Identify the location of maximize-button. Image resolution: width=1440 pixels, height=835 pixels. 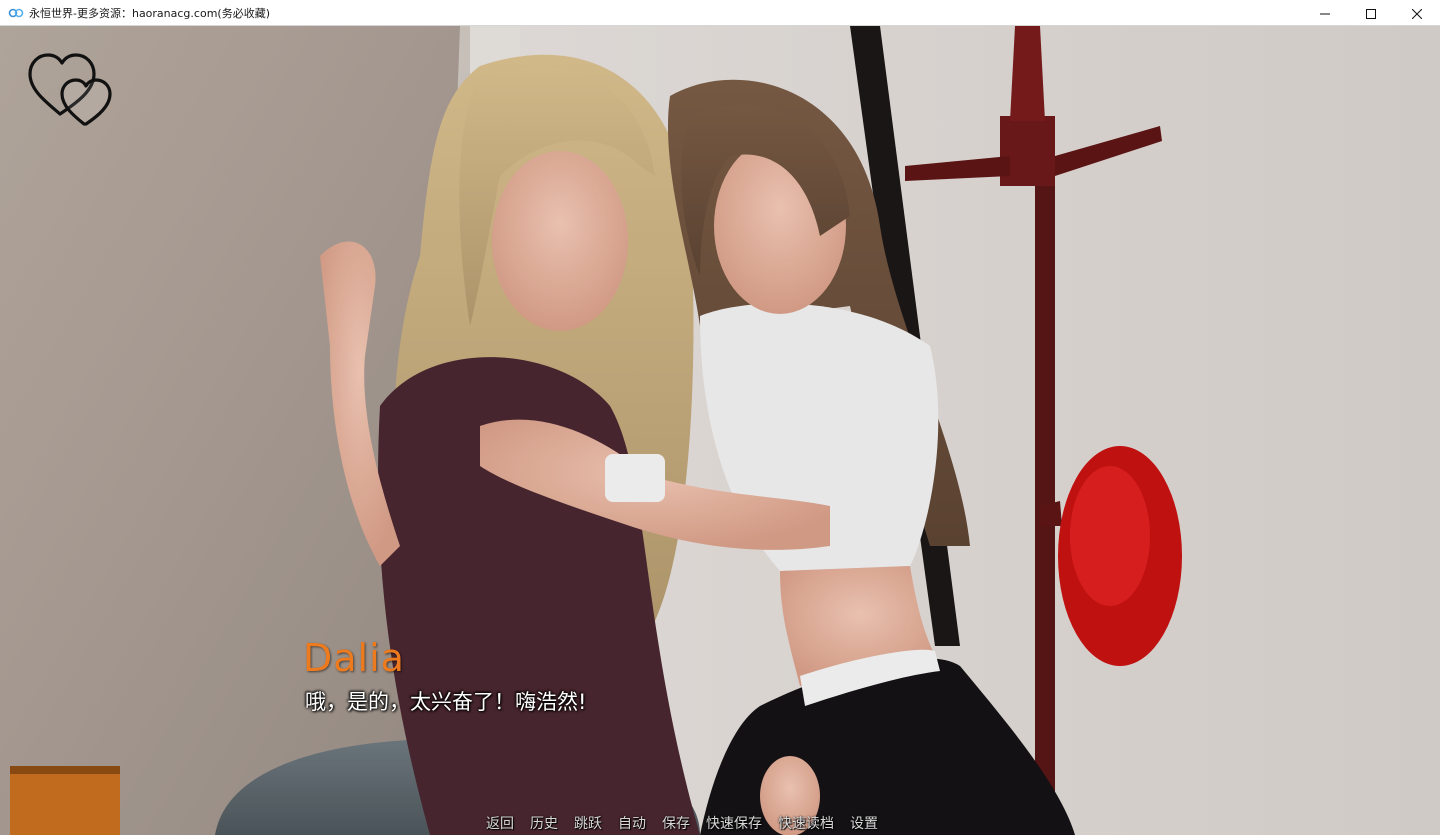
(1371, 13).